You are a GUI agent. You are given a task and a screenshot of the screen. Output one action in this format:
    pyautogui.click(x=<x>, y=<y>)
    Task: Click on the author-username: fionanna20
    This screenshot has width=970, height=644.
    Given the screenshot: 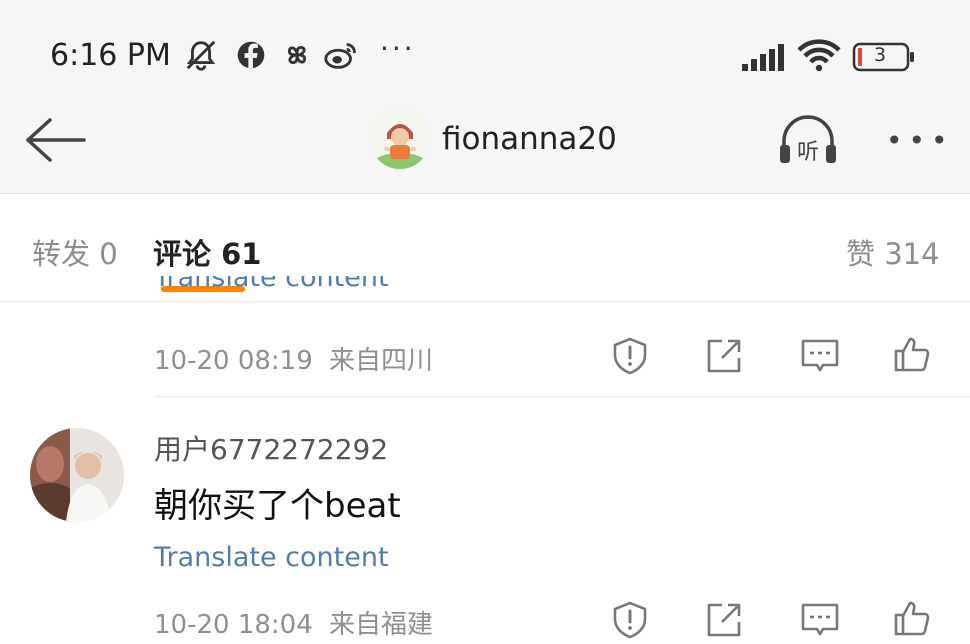 What is the action you would take?
    pyautogui.click(x=529, y=139)
    